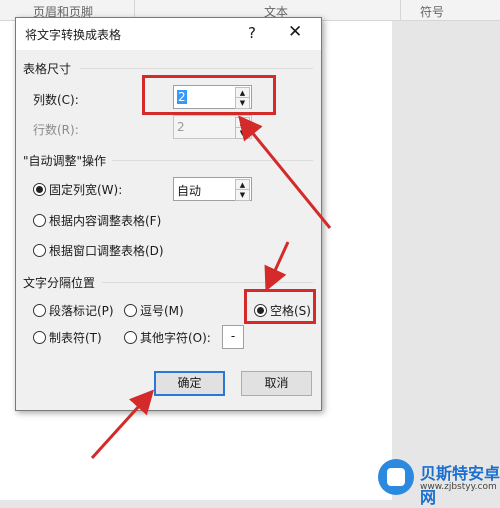 The height and width of the screenshot is (508, 500). What do you see at coordinates (285, 172) in the screenshot?
I see `arrow-to-columns` at bounding box center [285, 172].